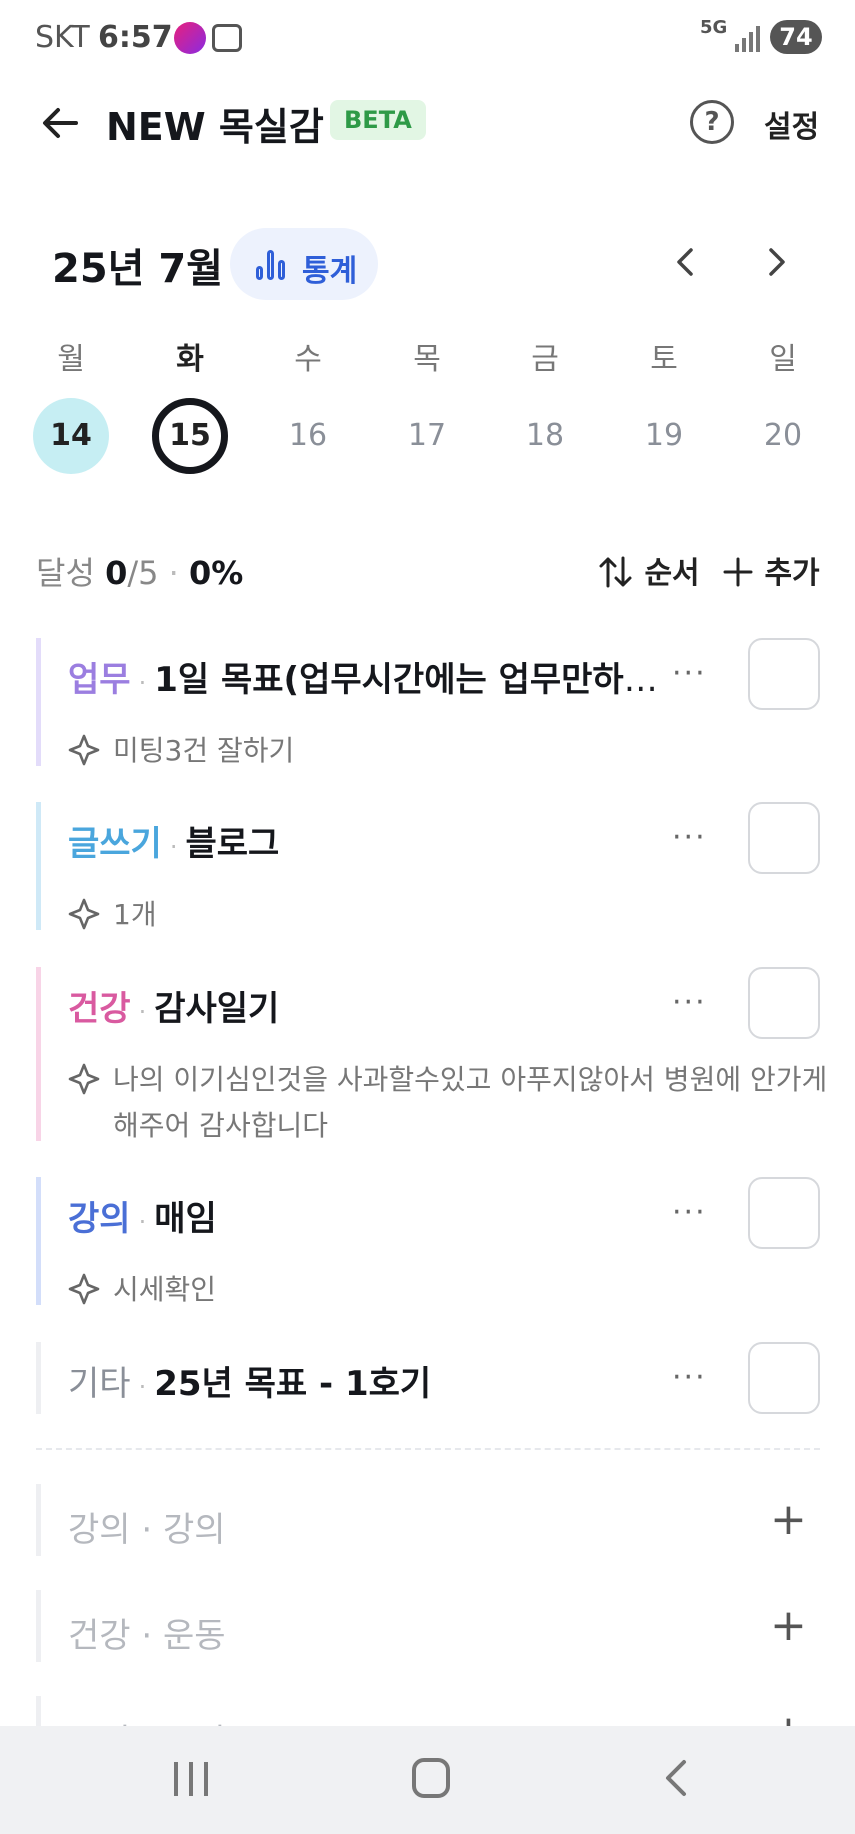 This screenshot has height=1834, width=855. I want to click on add-label: 추가, so click(792, 573).